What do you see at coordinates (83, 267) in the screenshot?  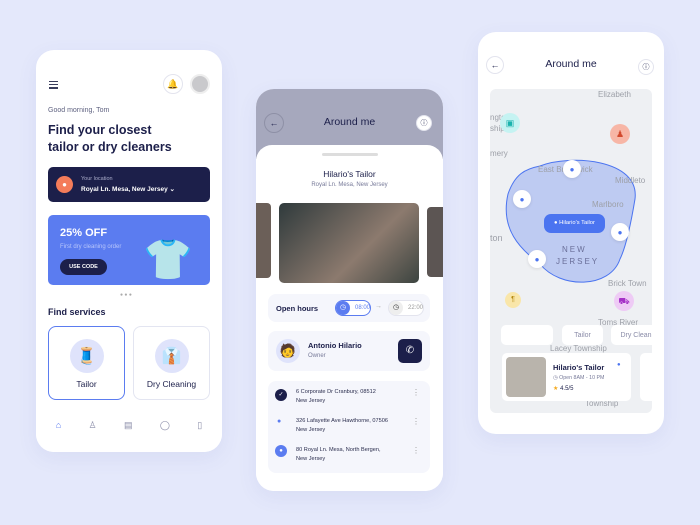 I see `use-code-button: USE CODE` at bounding box center [83, 267].